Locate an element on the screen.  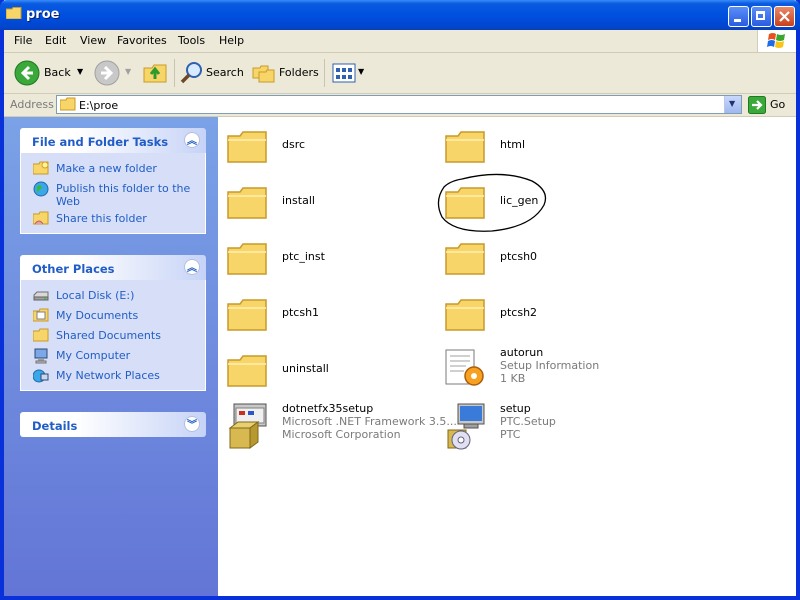
back-dropdown-icon: ▼ is located at coordinates (80, 71).